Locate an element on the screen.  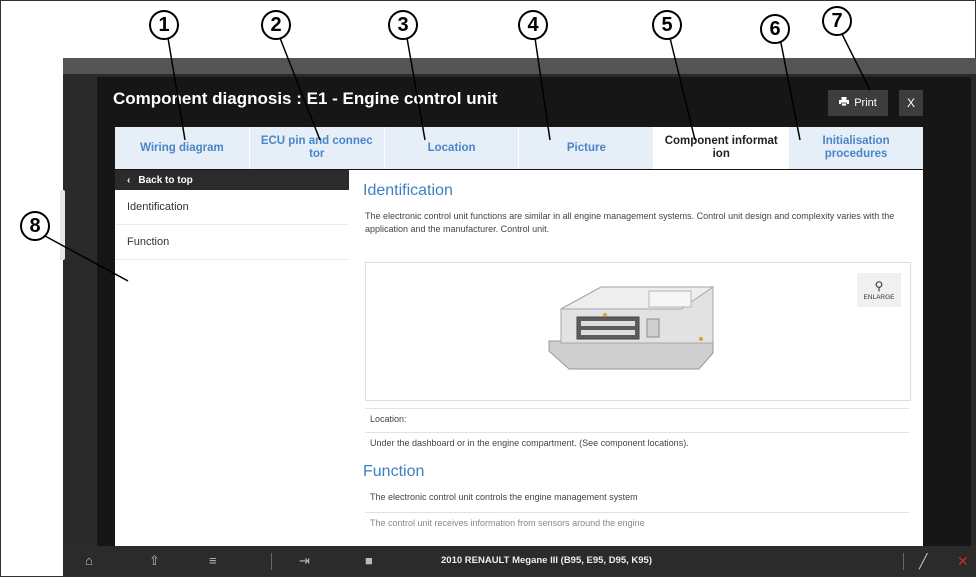
callout-3: 3 is located at coordinates (403, 25).